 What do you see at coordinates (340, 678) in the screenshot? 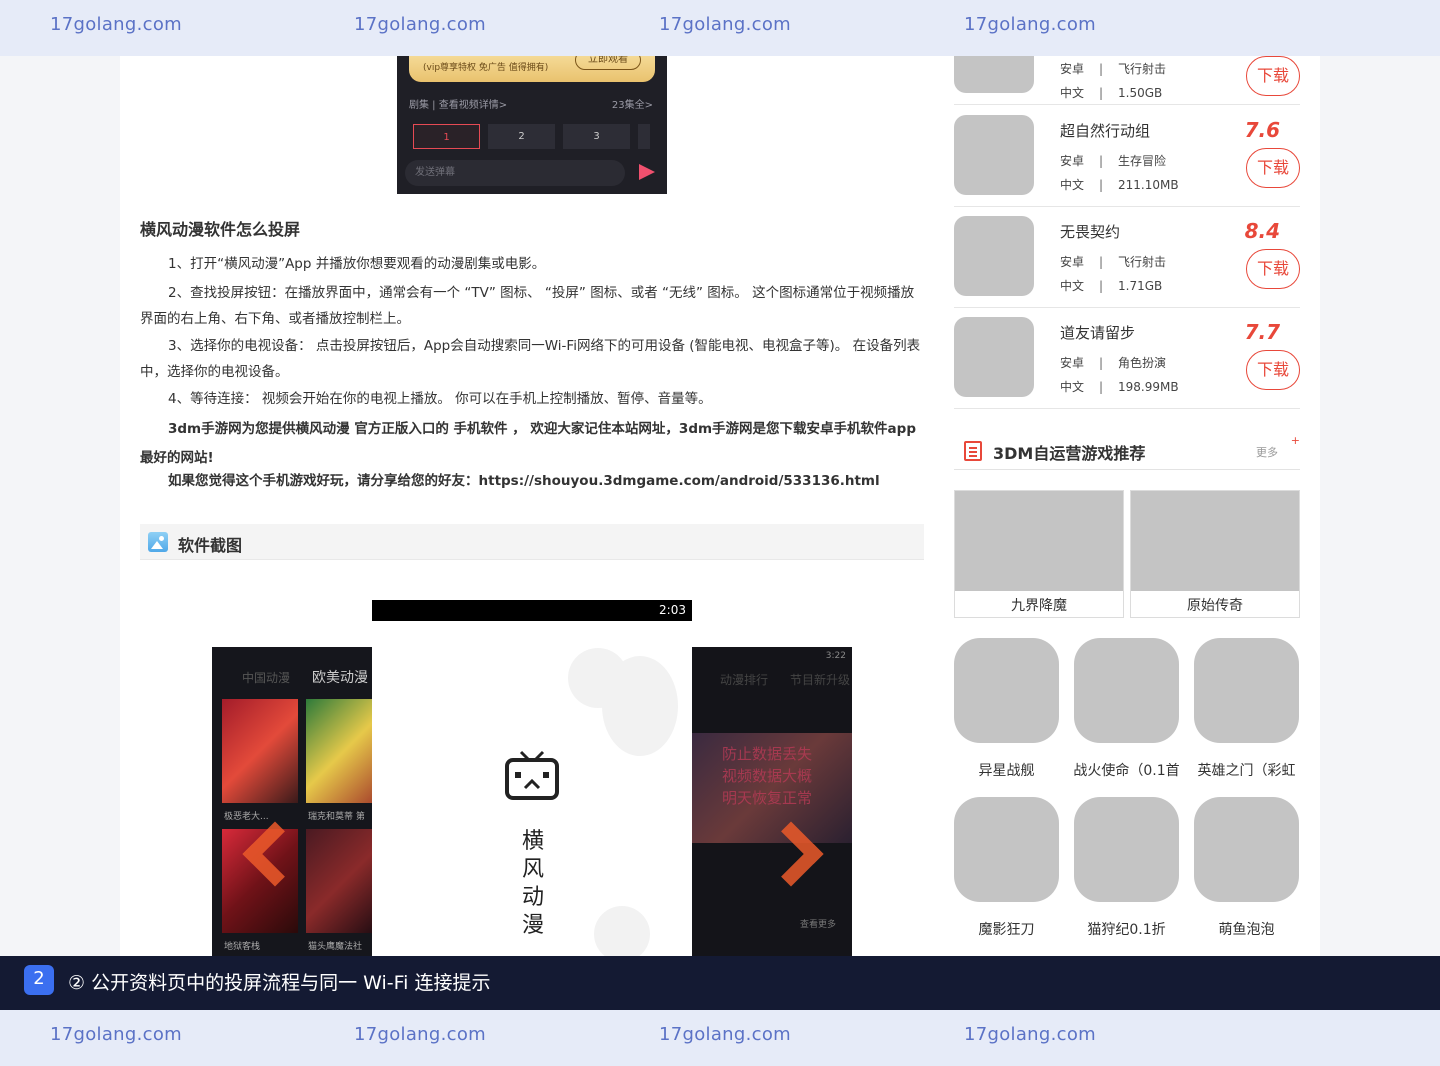
I see `gallery-tab-active: 欧美动漫` at bounding box center [340, 678].